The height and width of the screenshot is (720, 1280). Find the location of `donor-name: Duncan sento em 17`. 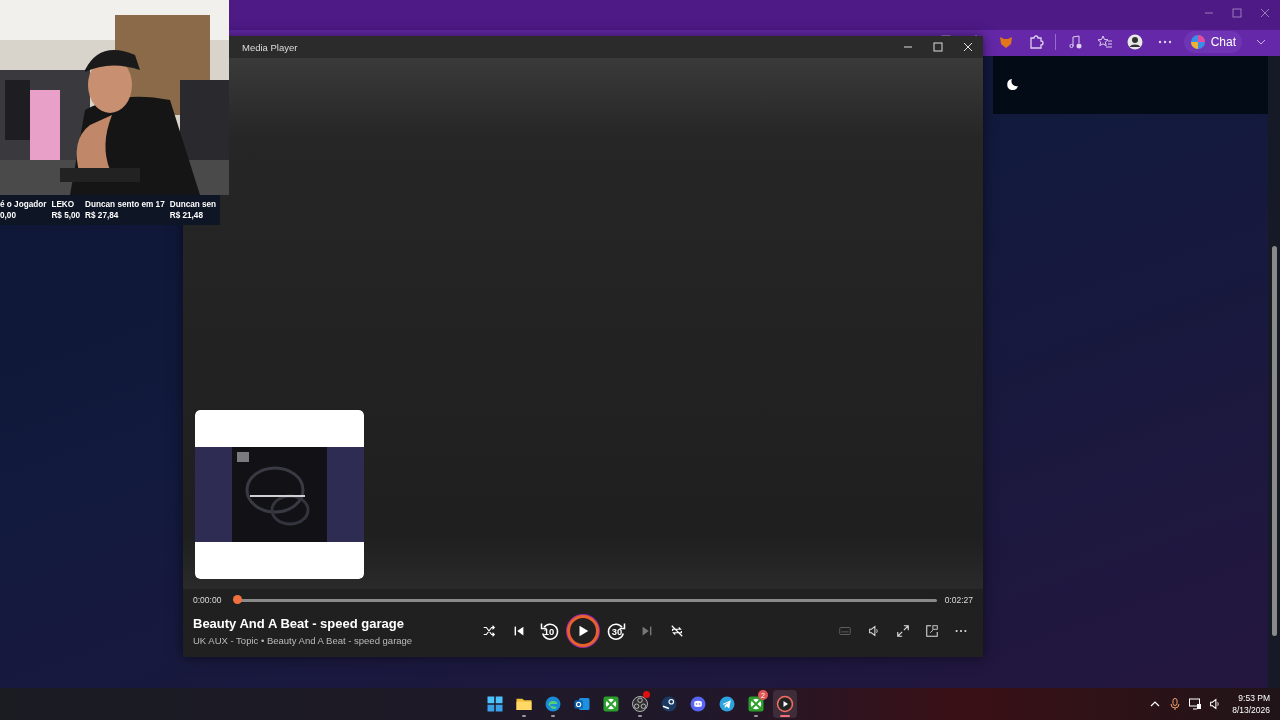

donor-name: Duncan sento em 17 is located at coordinates (125, 204).